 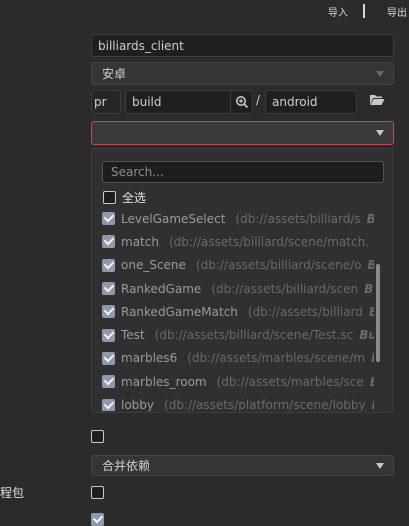 What do you see at coordinates (364, 11) in the screenshot?
I see `header-separator` at bounding box center [364, 11].